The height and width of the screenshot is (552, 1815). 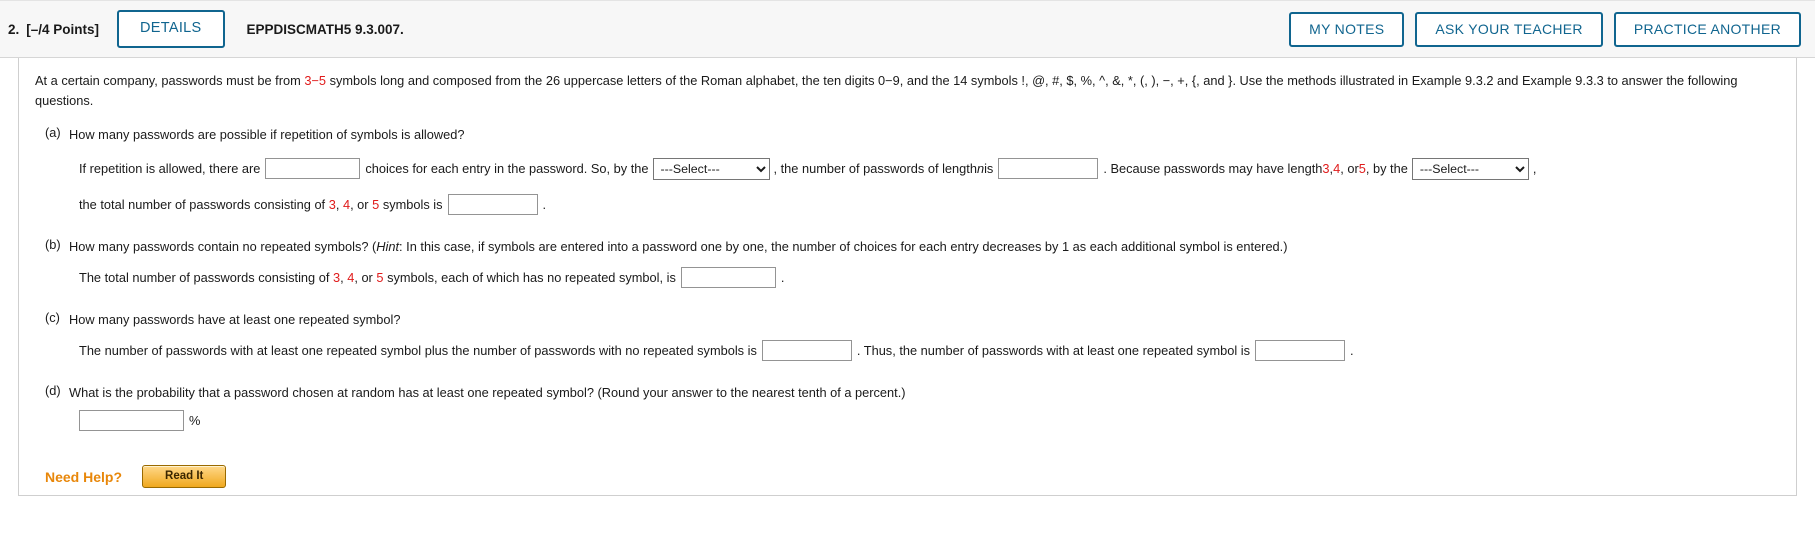 I want to click on part-a-length-n-input, so click(x=1048, y=169).